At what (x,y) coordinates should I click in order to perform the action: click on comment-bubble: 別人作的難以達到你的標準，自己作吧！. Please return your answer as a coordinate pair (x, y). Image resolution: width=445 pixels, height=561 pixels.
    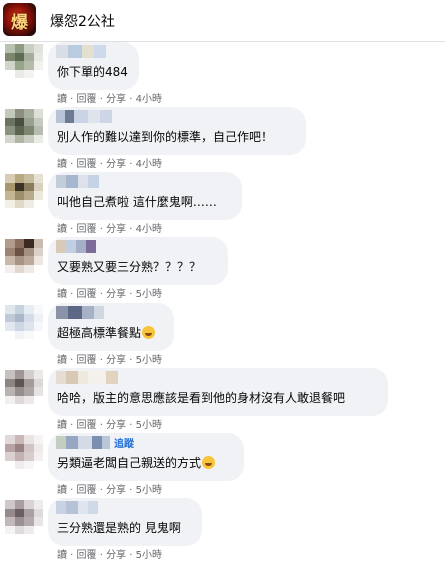
    Looking at the image, I should click on (177, 131).